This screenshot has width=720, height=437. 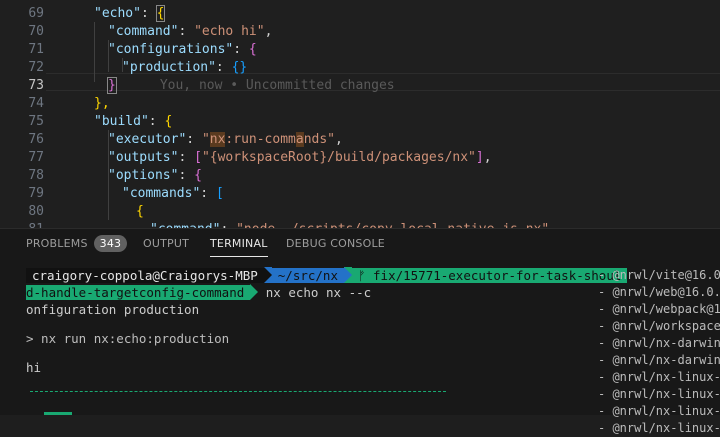 I want to click on code-token-part: ", so click(x=205, y=139).